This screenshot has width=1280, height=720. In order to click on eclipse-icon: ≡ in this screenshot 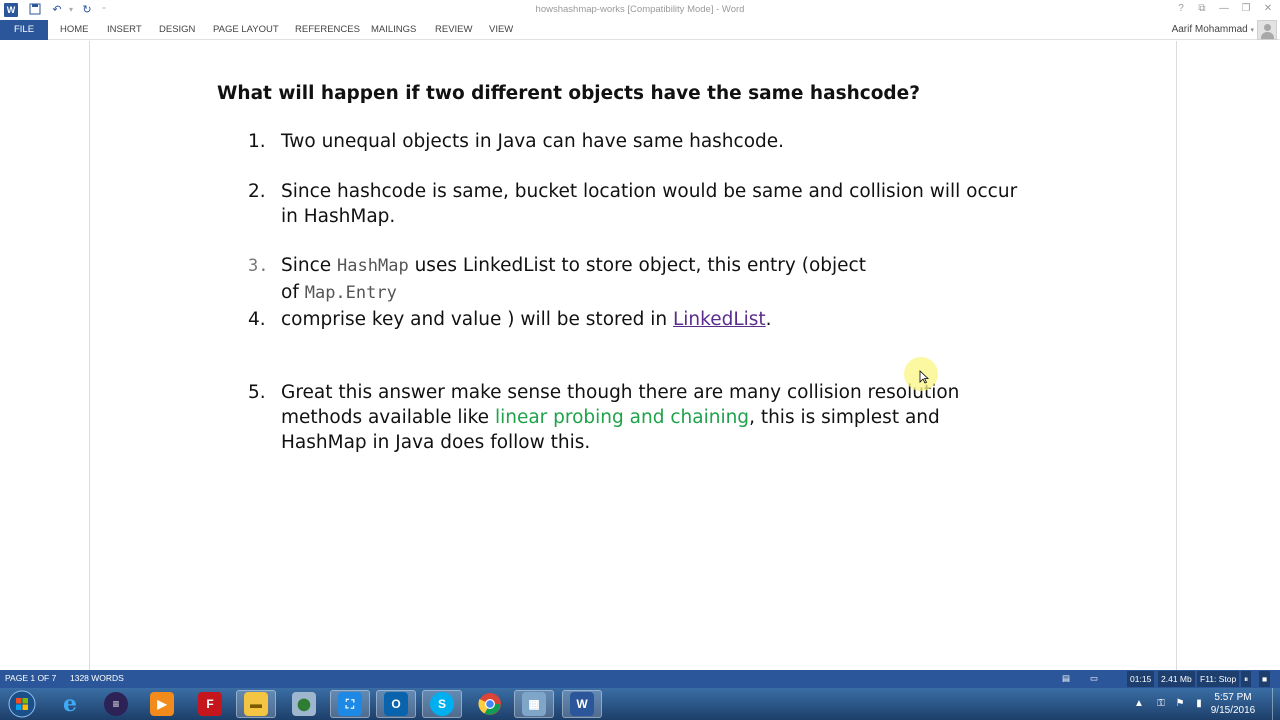, I will do `click(116, 704)`.